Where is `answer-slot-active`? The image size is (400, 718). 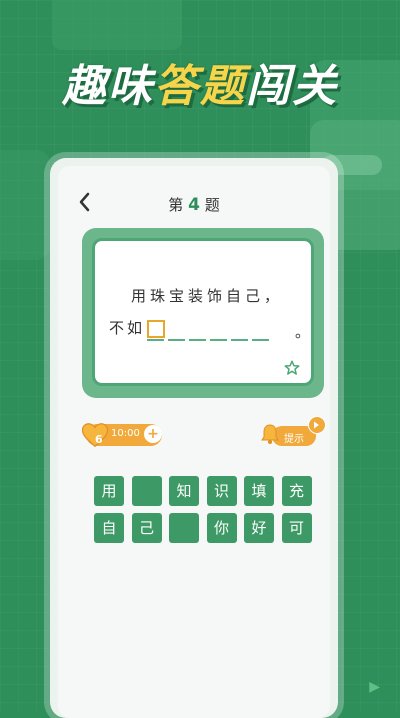 answer-slot-active is located at coordinates (156, 328).